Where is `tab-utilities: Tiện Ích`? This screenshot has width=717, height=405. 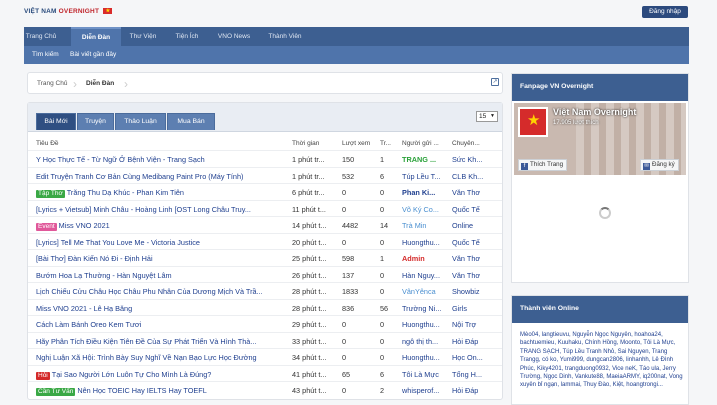 tab-utilities: Tiện Ích is located at coordinates (187, 36).